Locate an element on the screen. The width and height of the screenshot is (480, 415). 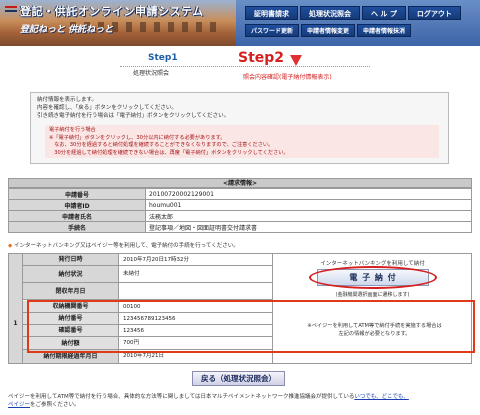
table-row: 申請者氏名 法務太郎 is located at coordinates (240, 216).